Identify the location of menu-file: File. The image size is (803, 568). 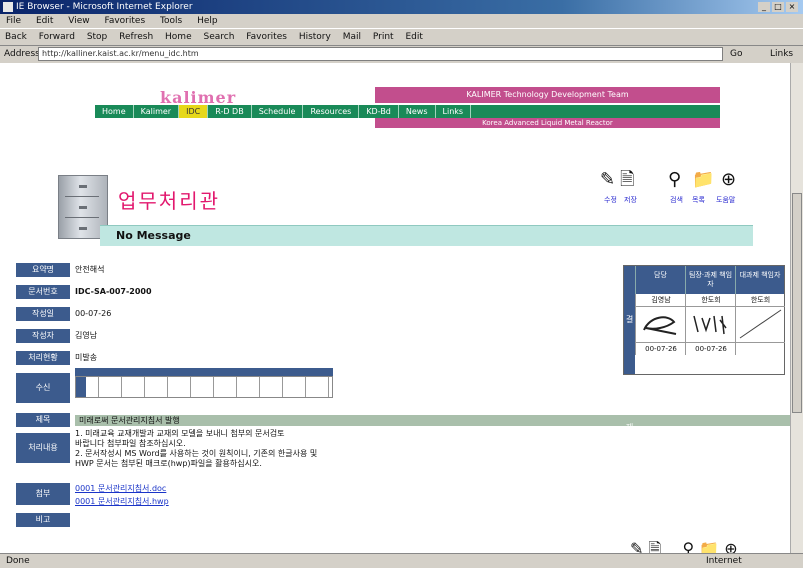
(13, 21).